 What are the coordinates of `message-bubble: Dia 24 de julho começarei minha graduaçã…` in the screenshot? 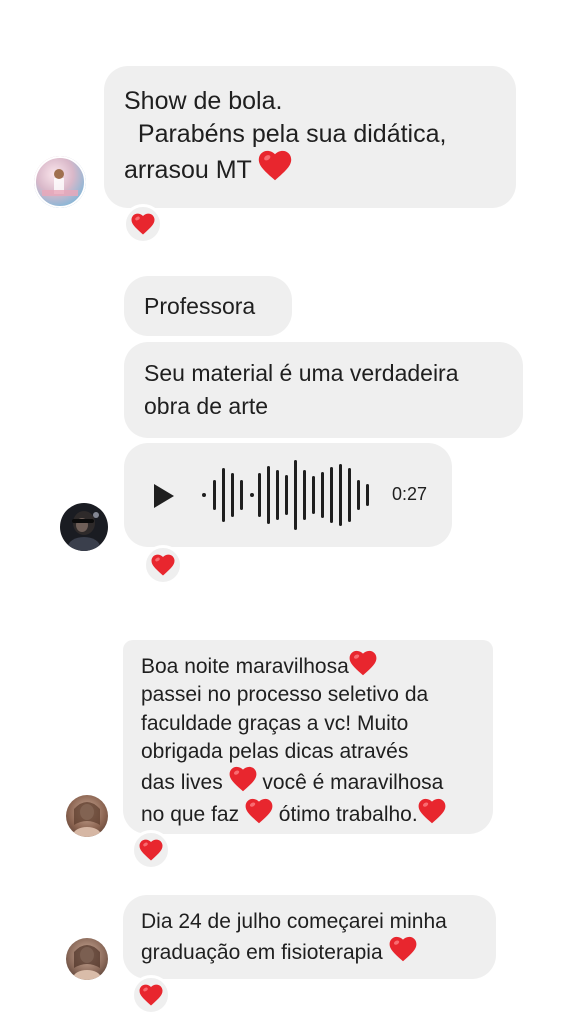 It's located at (309, 937).